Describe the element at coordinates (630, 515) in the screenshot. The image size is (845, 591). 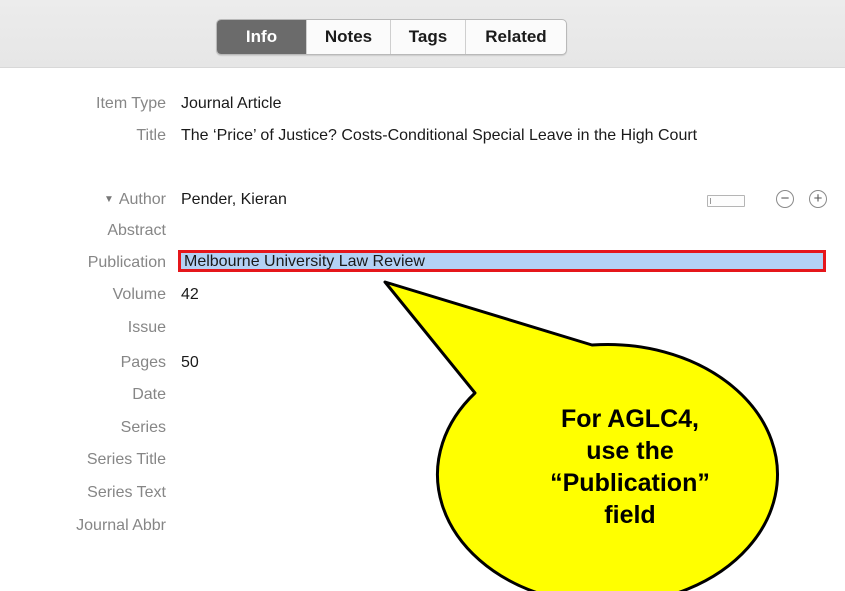
I see `callout-line-4: field` at that location.